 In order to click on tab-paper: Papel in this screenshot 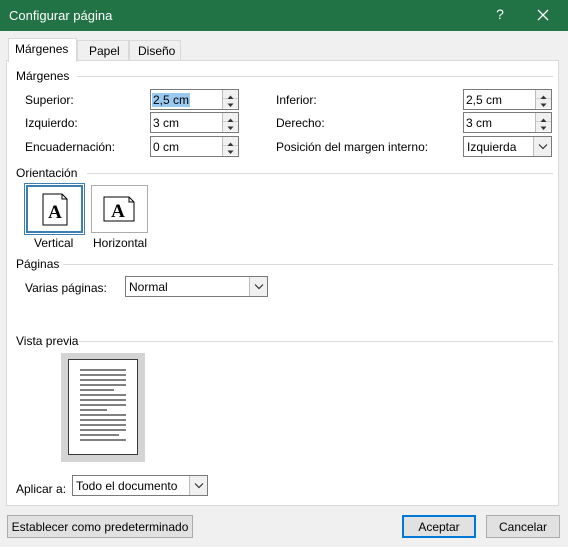, I will do `click(103, 50)`.